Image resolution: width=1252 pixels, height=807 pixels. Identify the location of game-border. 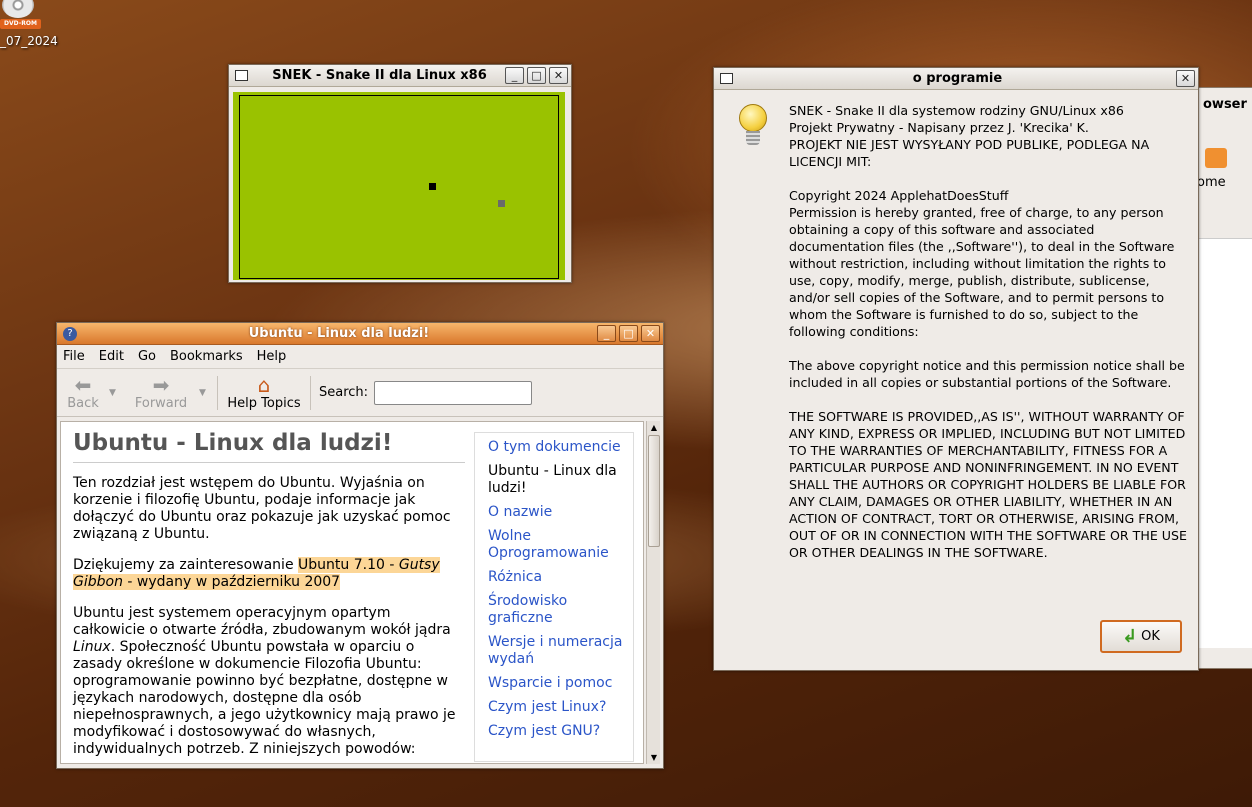
(399, 187).